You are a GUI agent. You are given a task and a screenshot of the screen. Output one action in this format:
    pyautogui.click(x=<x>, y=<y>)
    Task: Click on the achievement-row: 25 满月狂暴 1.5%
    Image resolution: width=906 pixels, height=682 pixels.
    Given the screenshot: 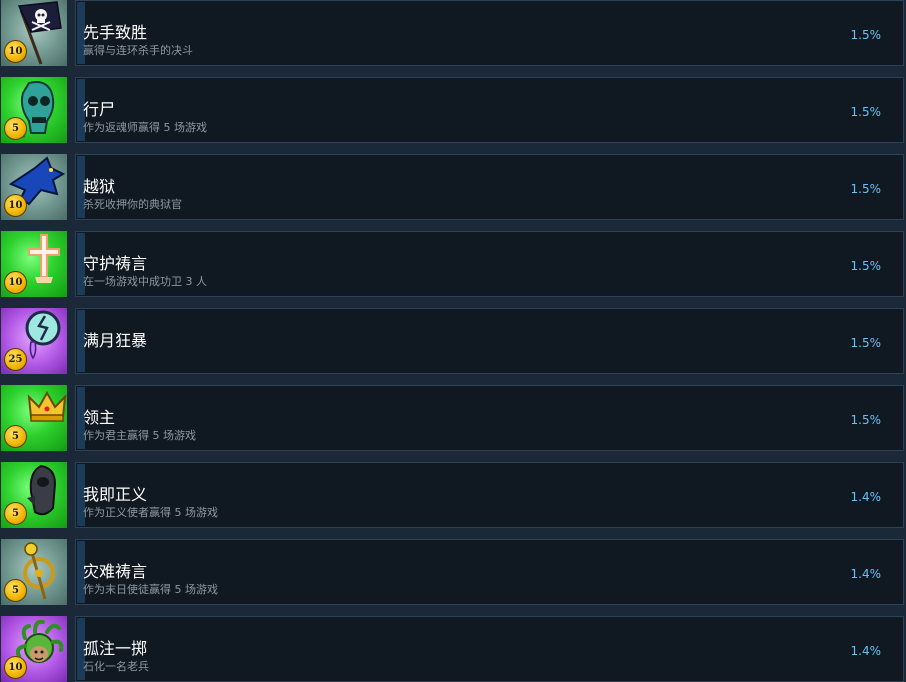 What is the action you would take?
    pyautogui.click(x=453, y=341)
    